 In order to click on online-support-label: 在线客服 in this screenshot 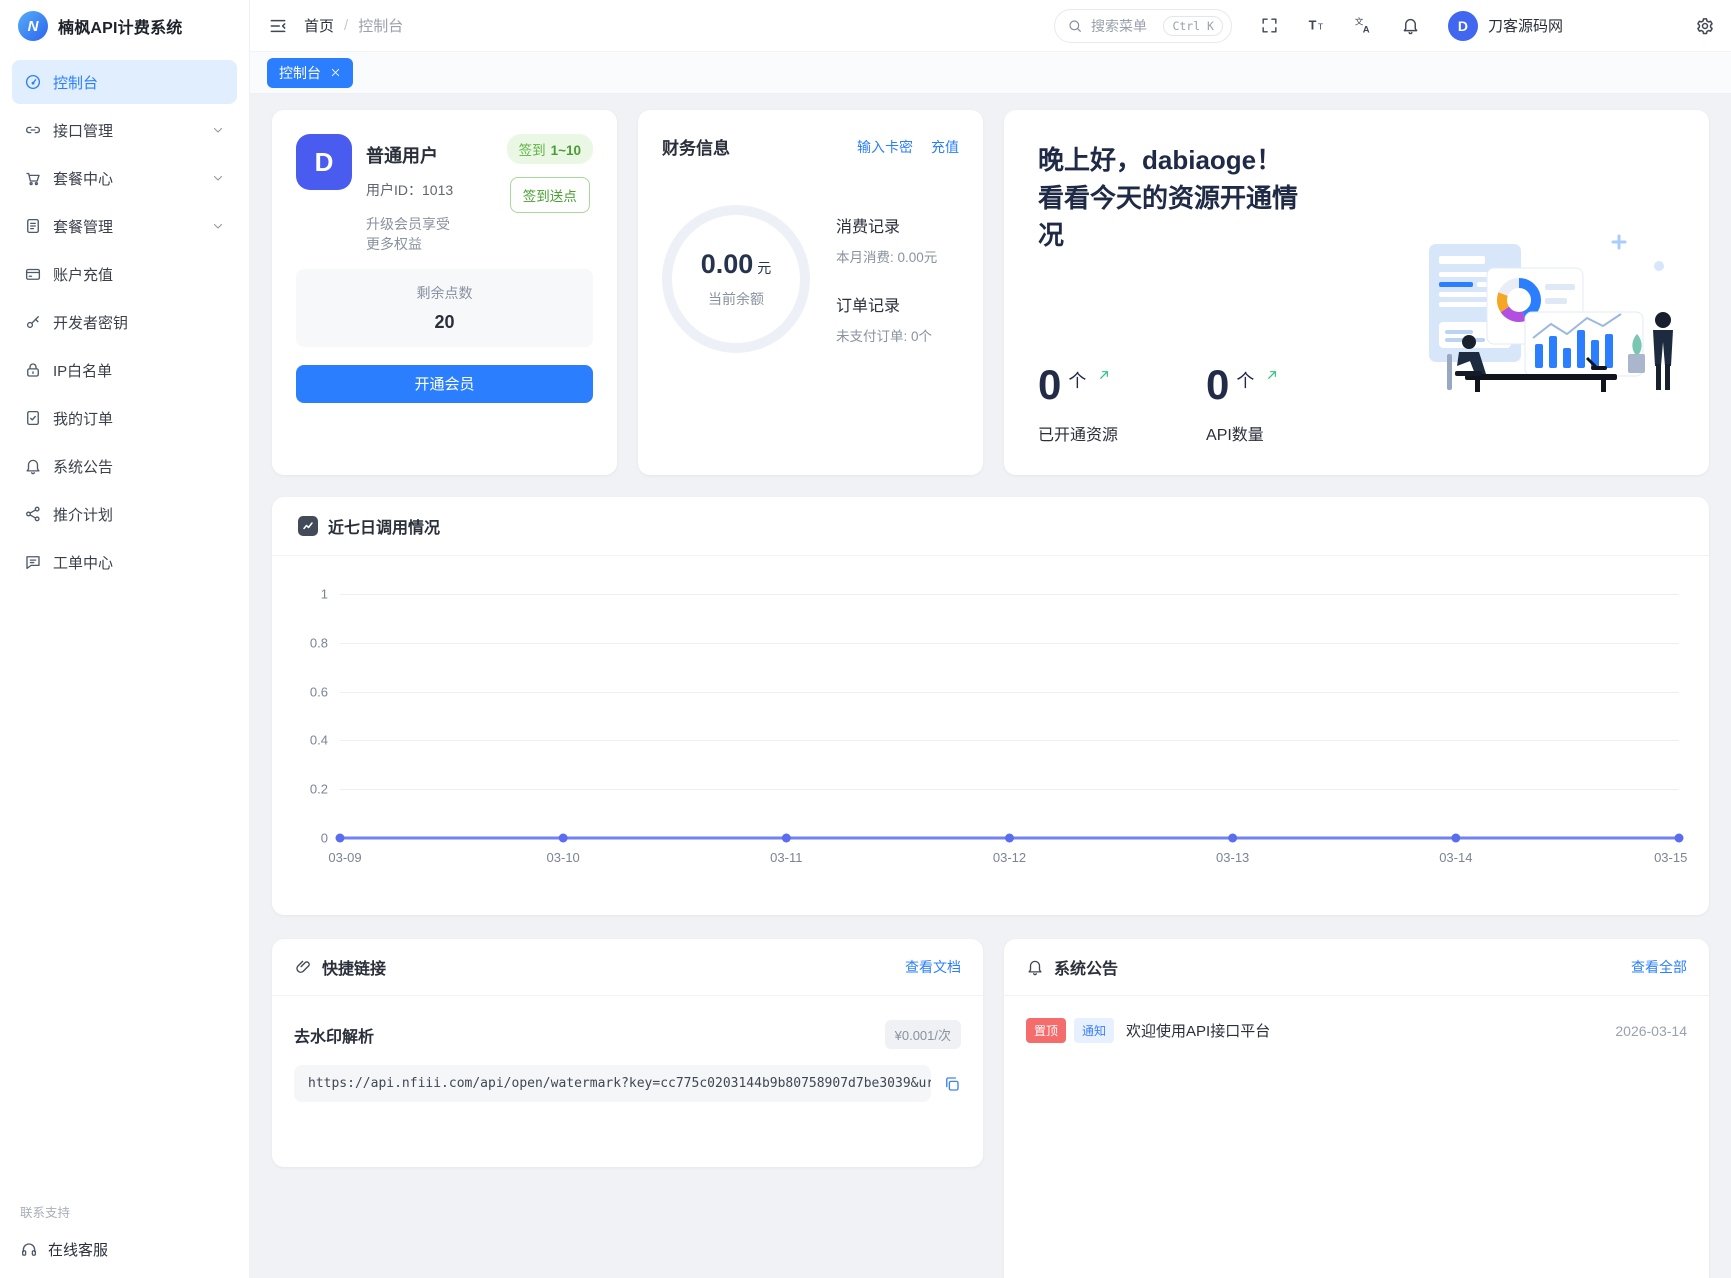, I will do `click(78, 1250)`.